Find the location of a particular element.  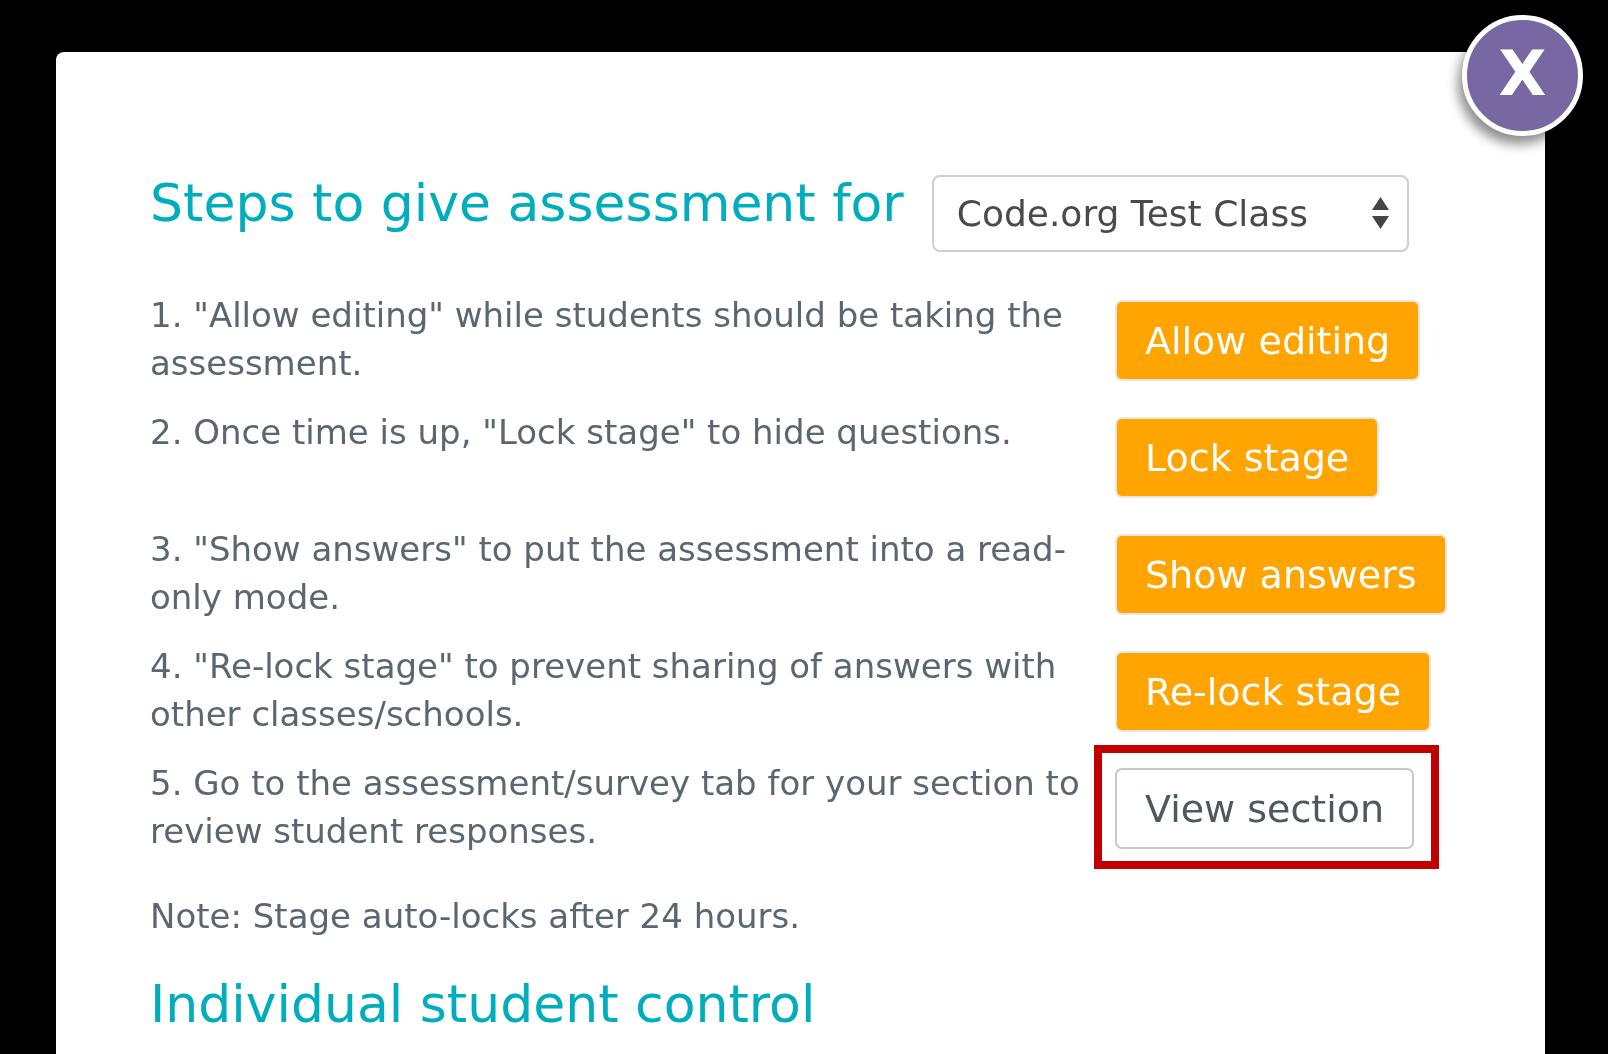

section-heading: Individual student control is located at coordinates (483, 1004).